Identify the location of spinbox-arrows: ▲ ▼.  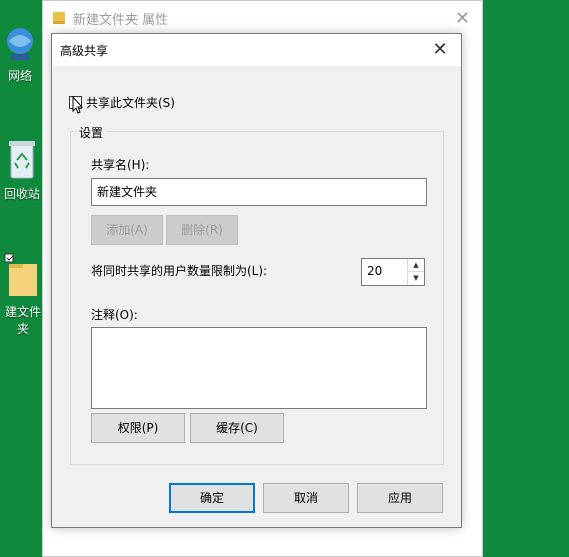
(415, 272).